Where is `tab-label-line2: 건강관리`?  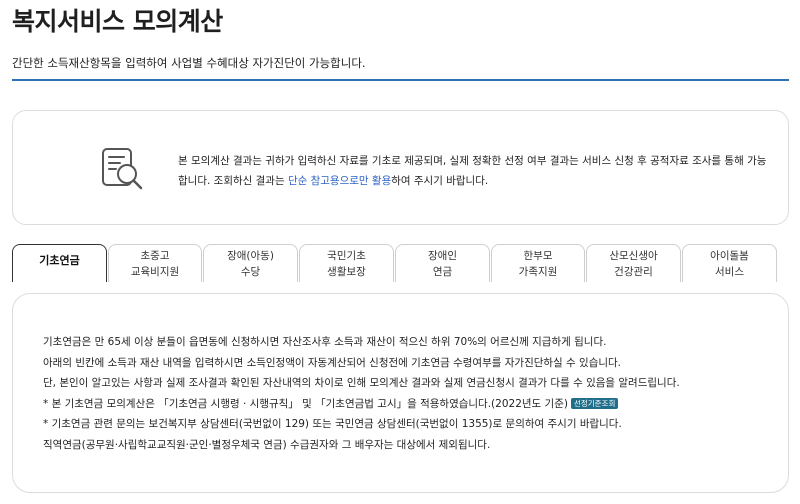
tab-label-line2: 건강관리 is located at coordinates (633, 272).